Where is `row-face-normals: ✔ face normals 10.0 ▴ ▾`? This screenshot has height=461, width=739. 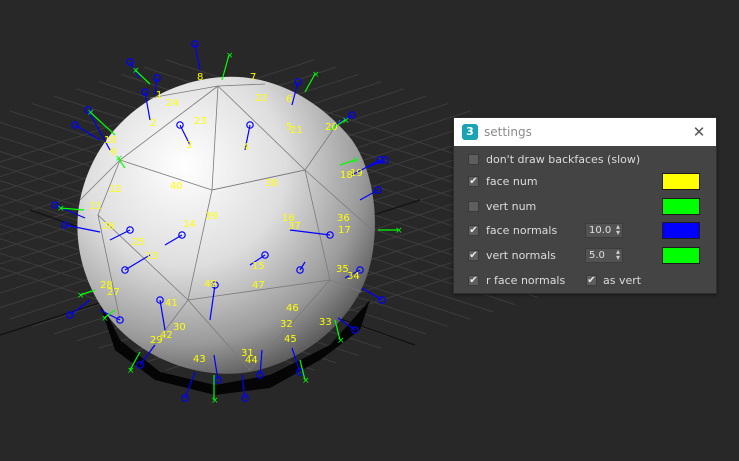 row-face-normals: ✔ face normals 10.0 ▴ ▾ is located at coordinates (586, 231).